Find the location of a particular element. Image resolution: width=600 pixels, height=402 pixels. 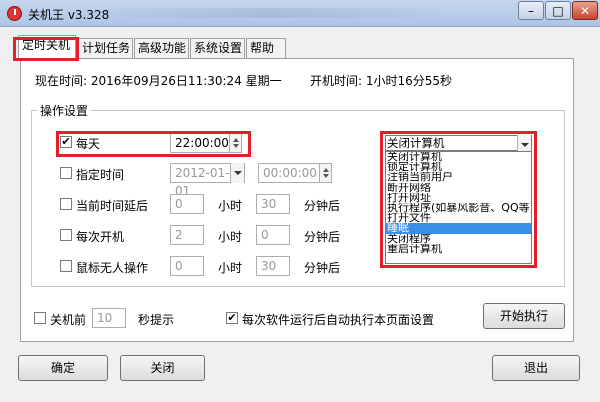

idle-minutes-unit: 分钟后 is located at coordinates (322, 268).